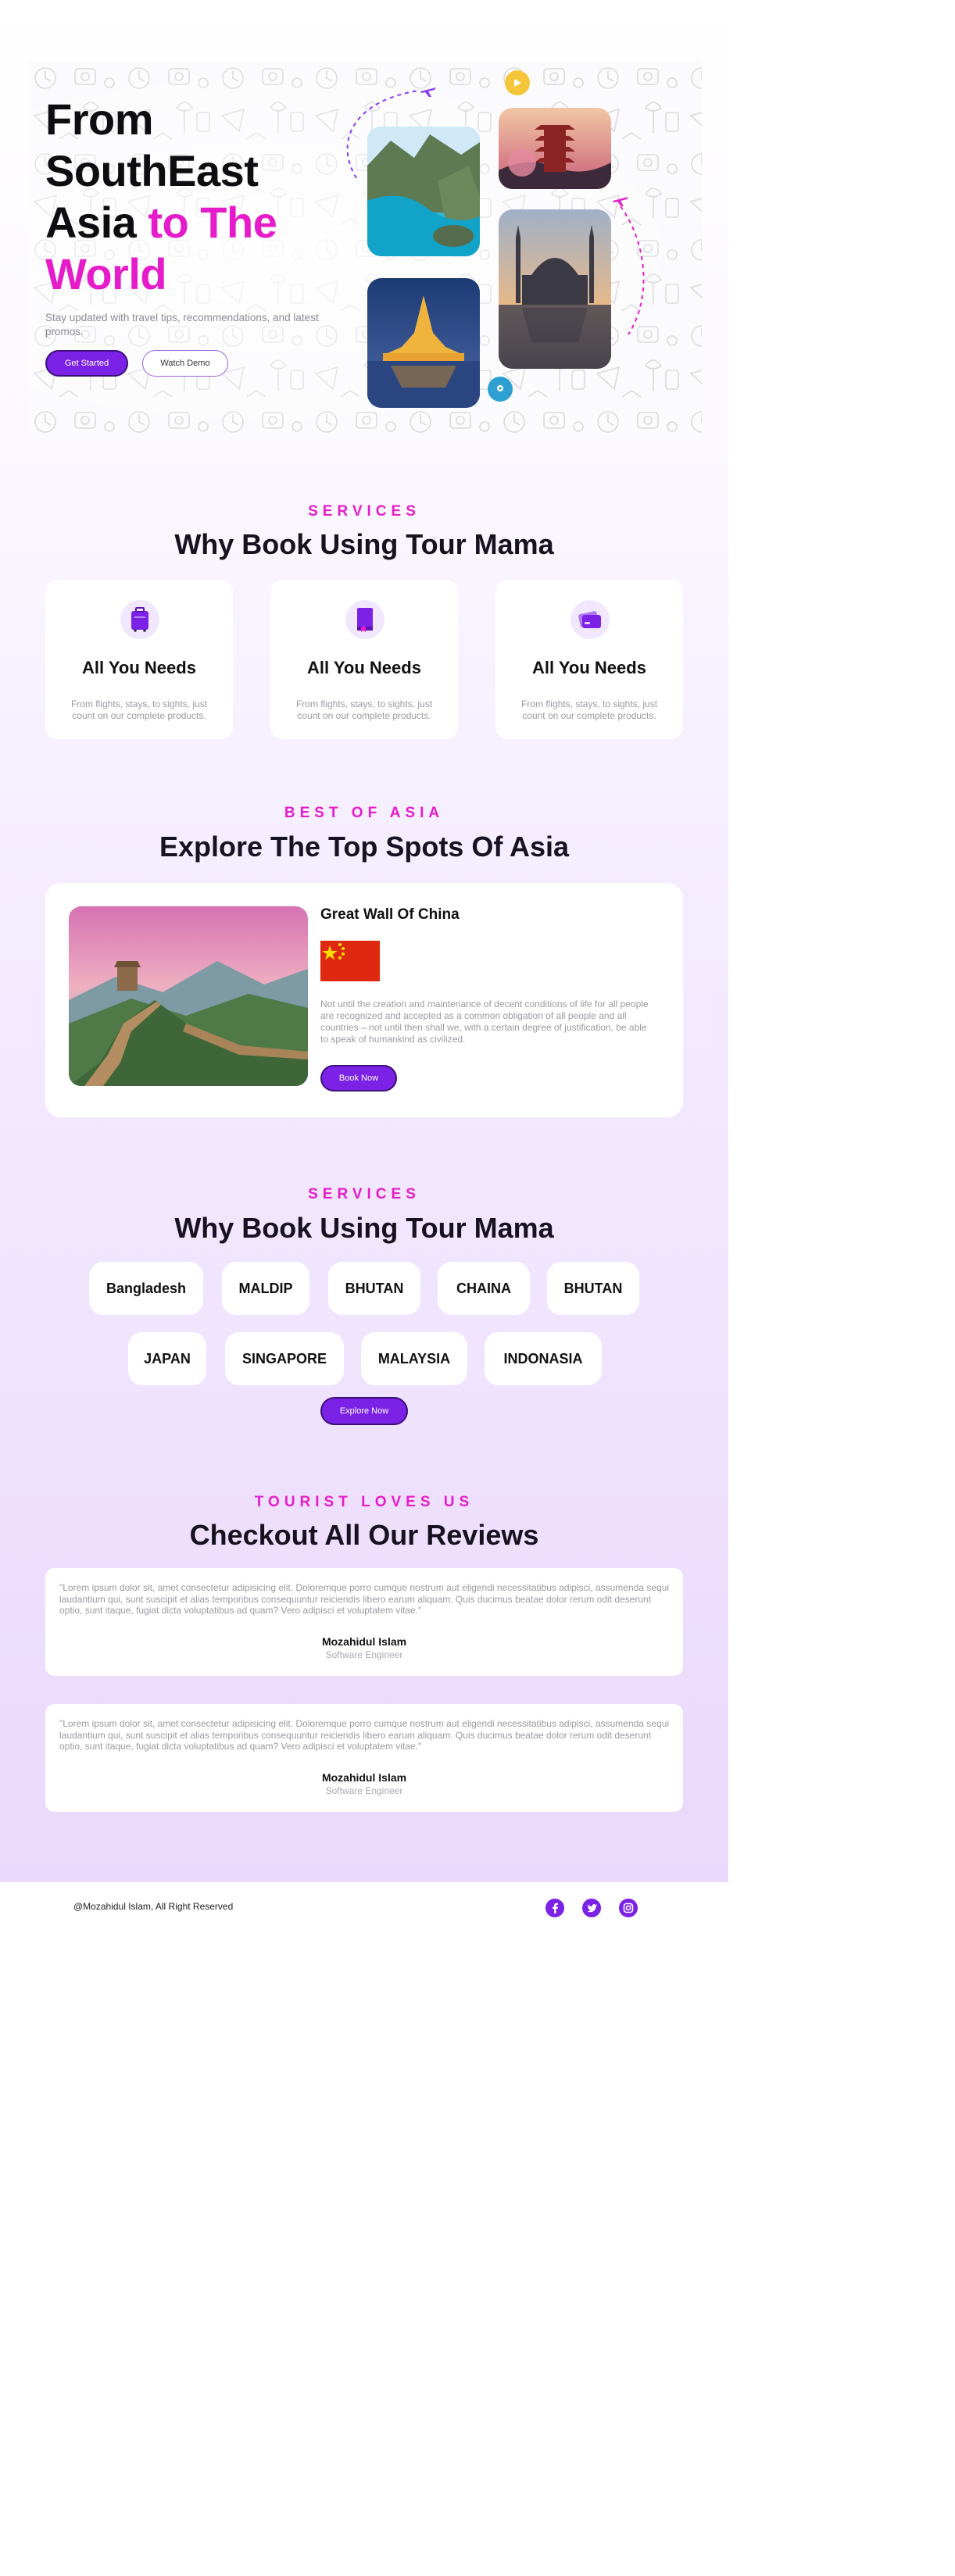  I want to click on reviews-eyebrow: TOURIST LOVES US, so click(364, 1502).